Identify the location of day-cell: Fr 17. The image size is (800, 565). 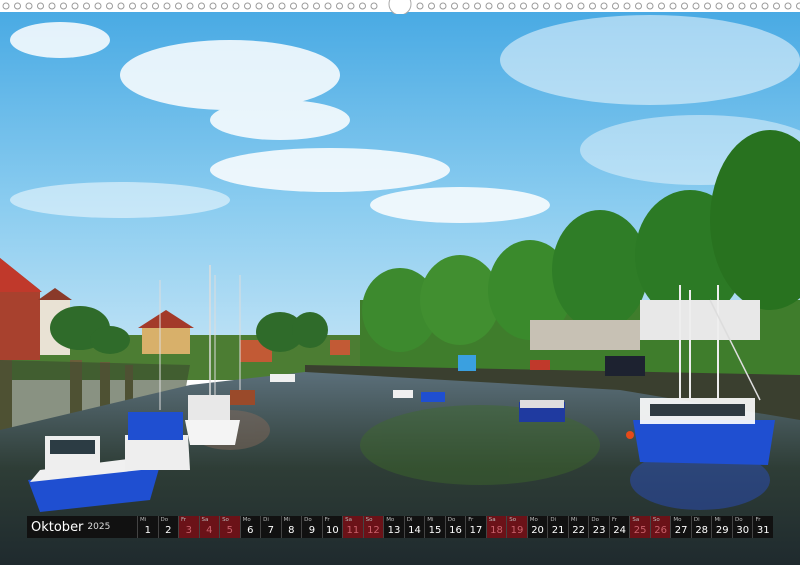
(475, 527).